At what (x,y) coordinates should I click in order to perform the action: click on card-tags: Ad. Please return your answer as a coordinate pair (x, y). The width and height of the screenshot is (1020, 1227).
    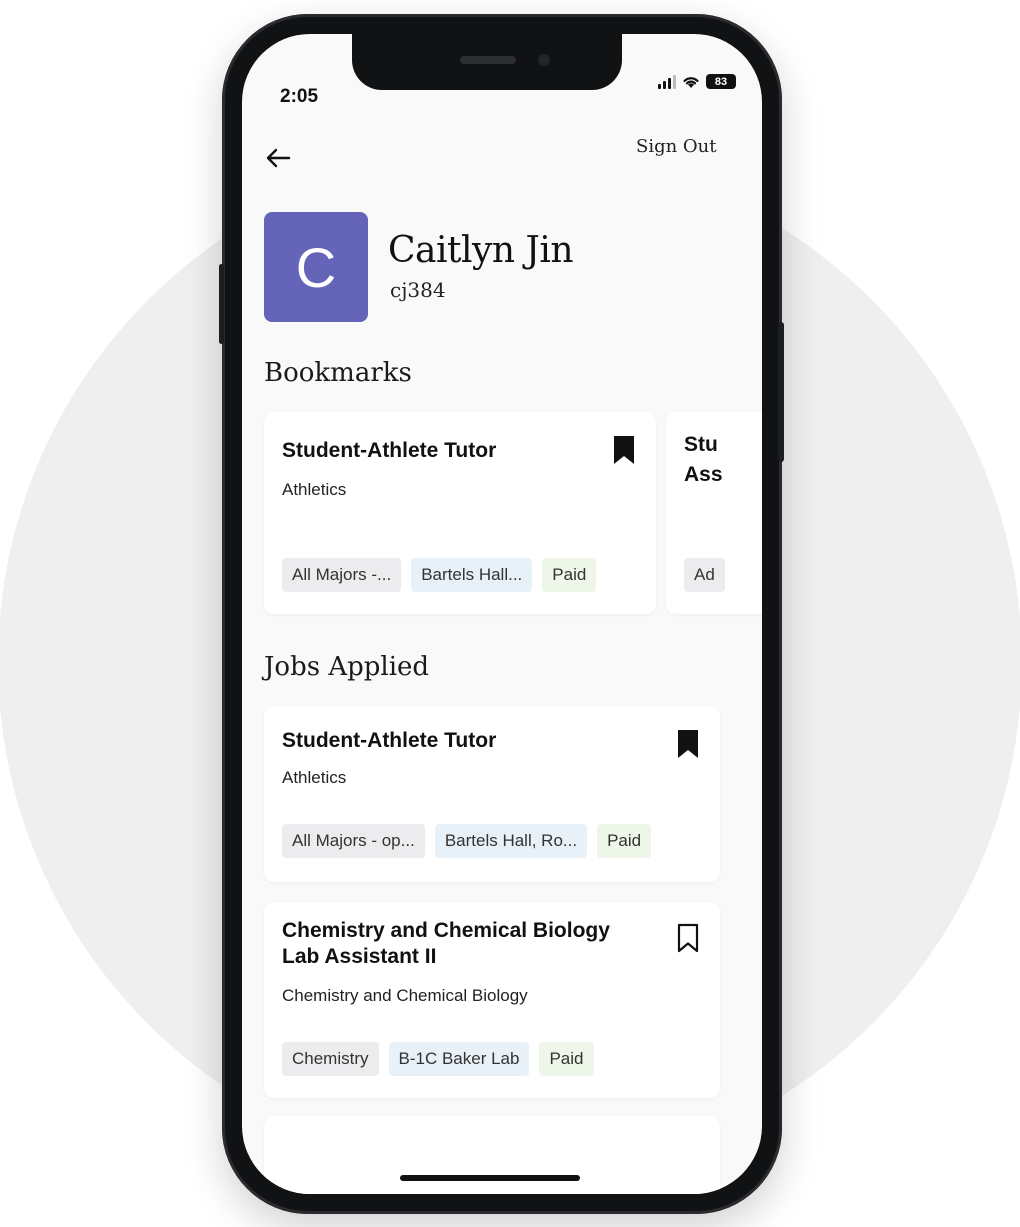
    Looking at the image, I should click on (704, 575).